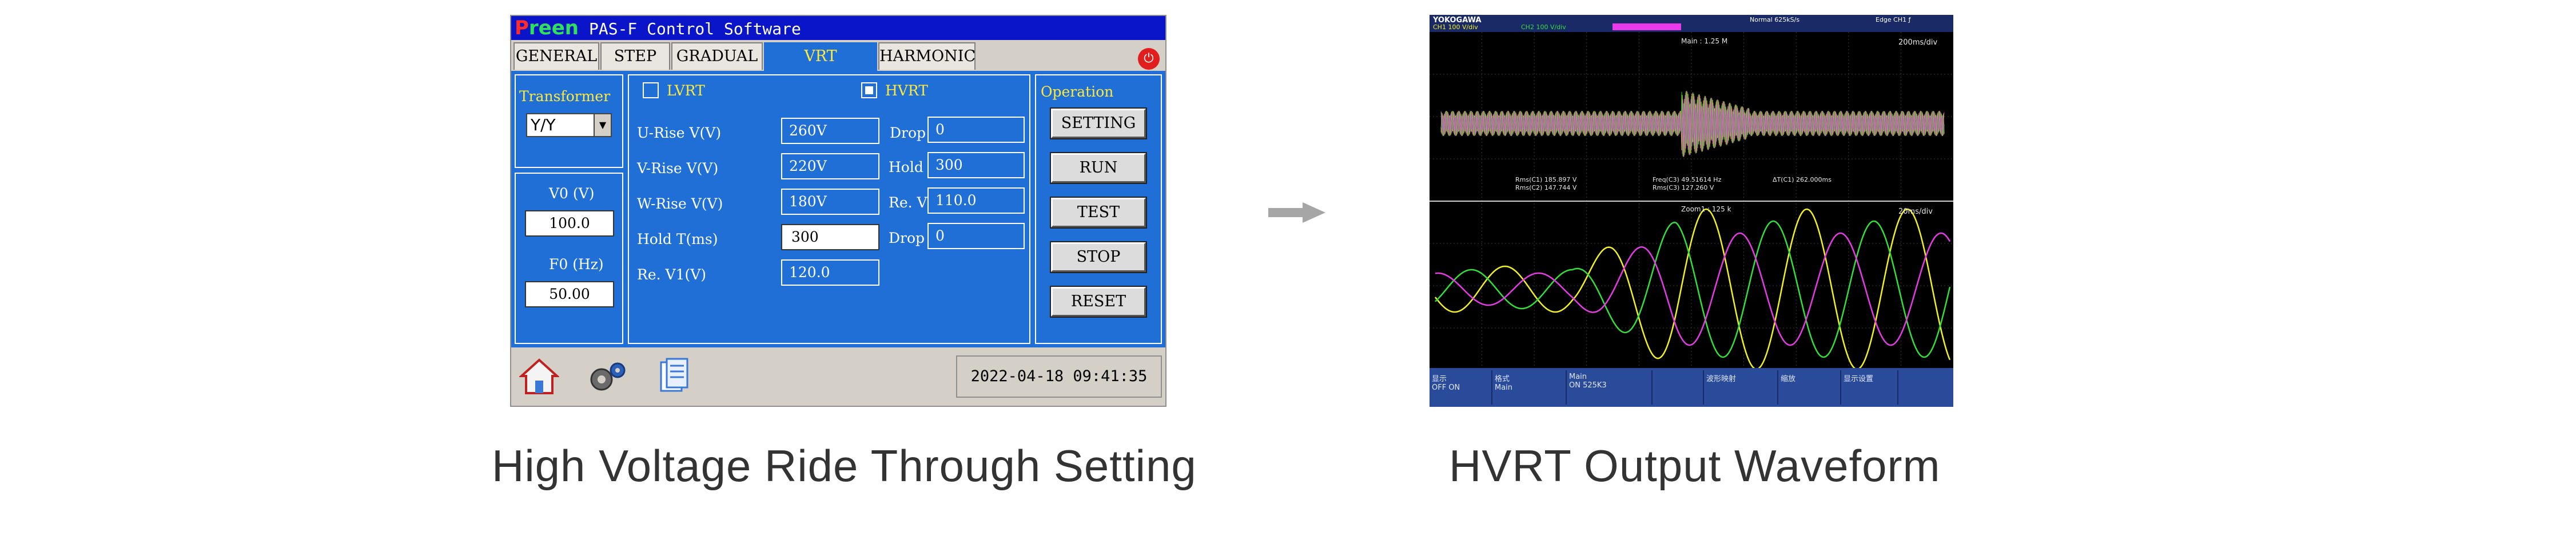  I want to click on v-rise-input: 220V, so click(830, 166).